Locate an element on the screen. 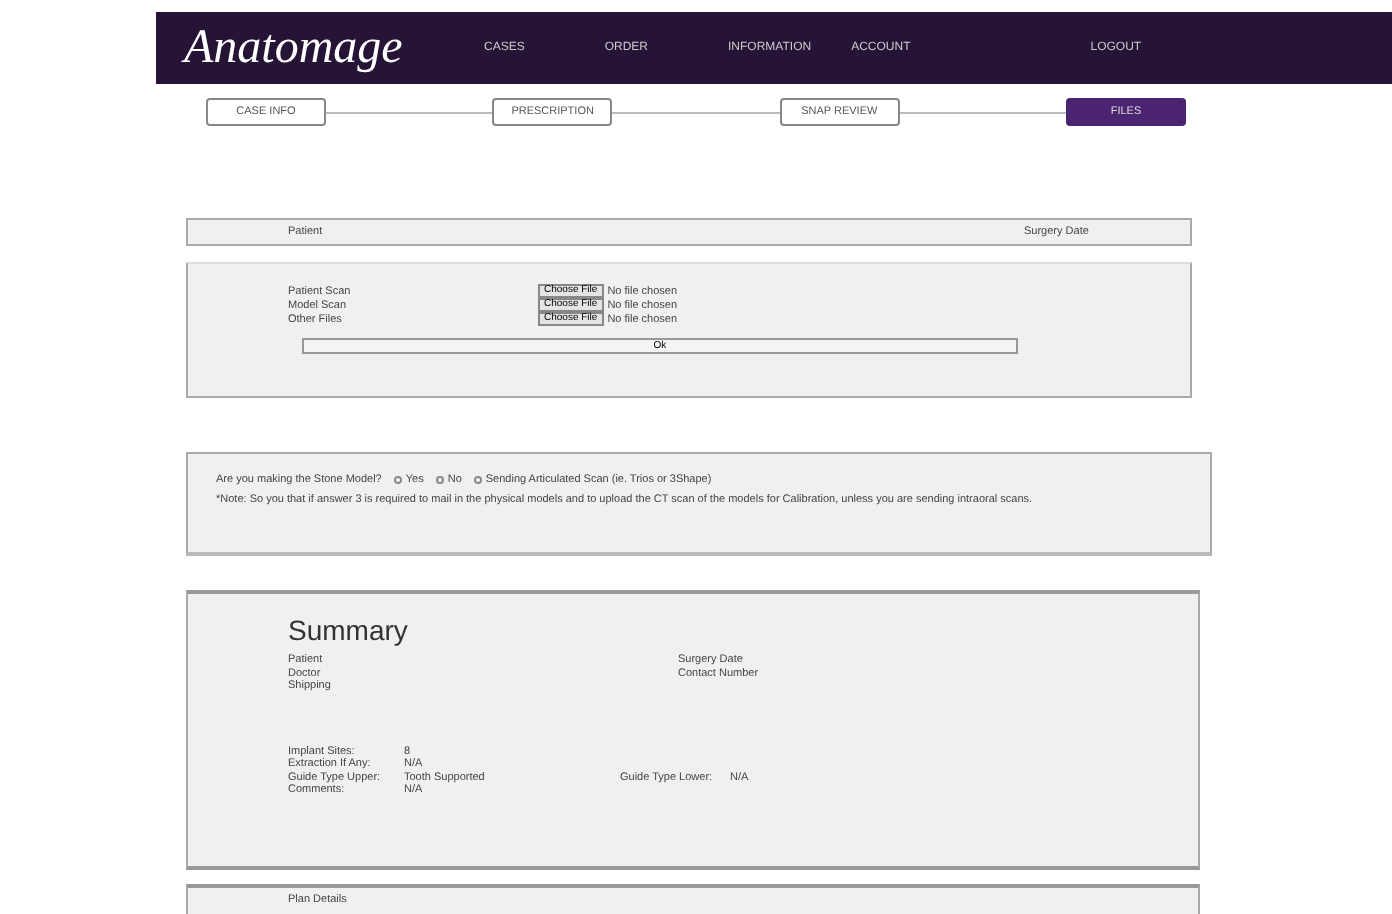  summary-title: Summary is located at coordinates (349, 630).